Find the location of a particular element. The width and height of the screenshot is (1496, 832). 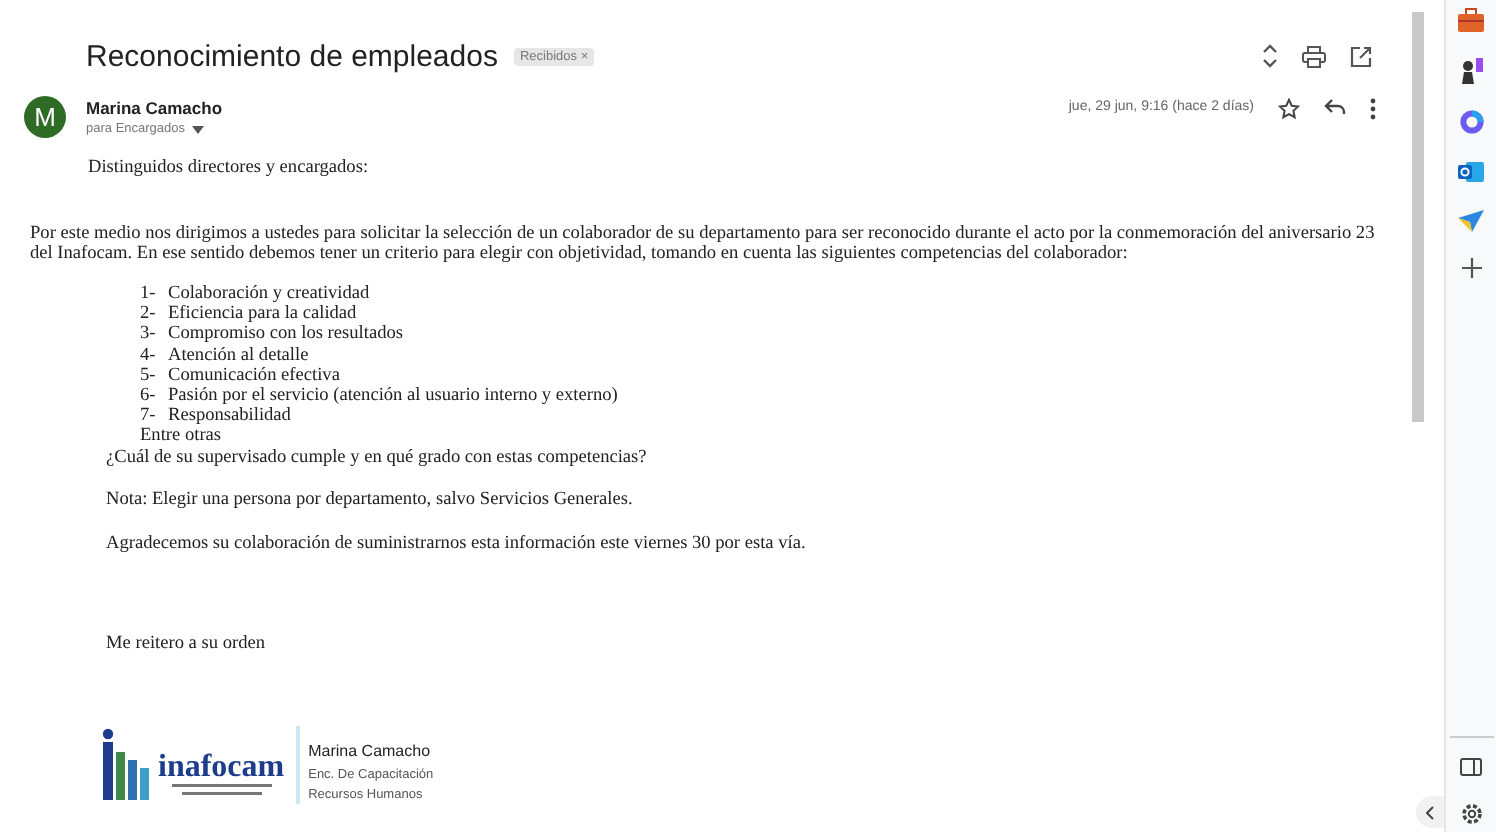

note-text: Nota: Elegir una persona por departamento, salvo Servicios Generales. is located at coordinates (369, 501).